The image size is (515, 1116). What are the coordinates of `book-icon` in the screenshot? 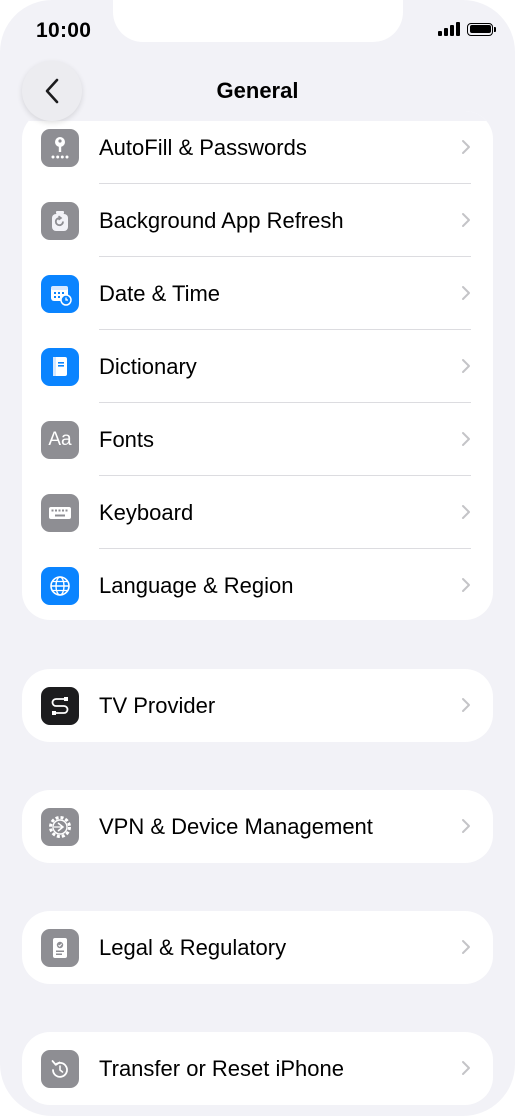 It's located at (60, 367).